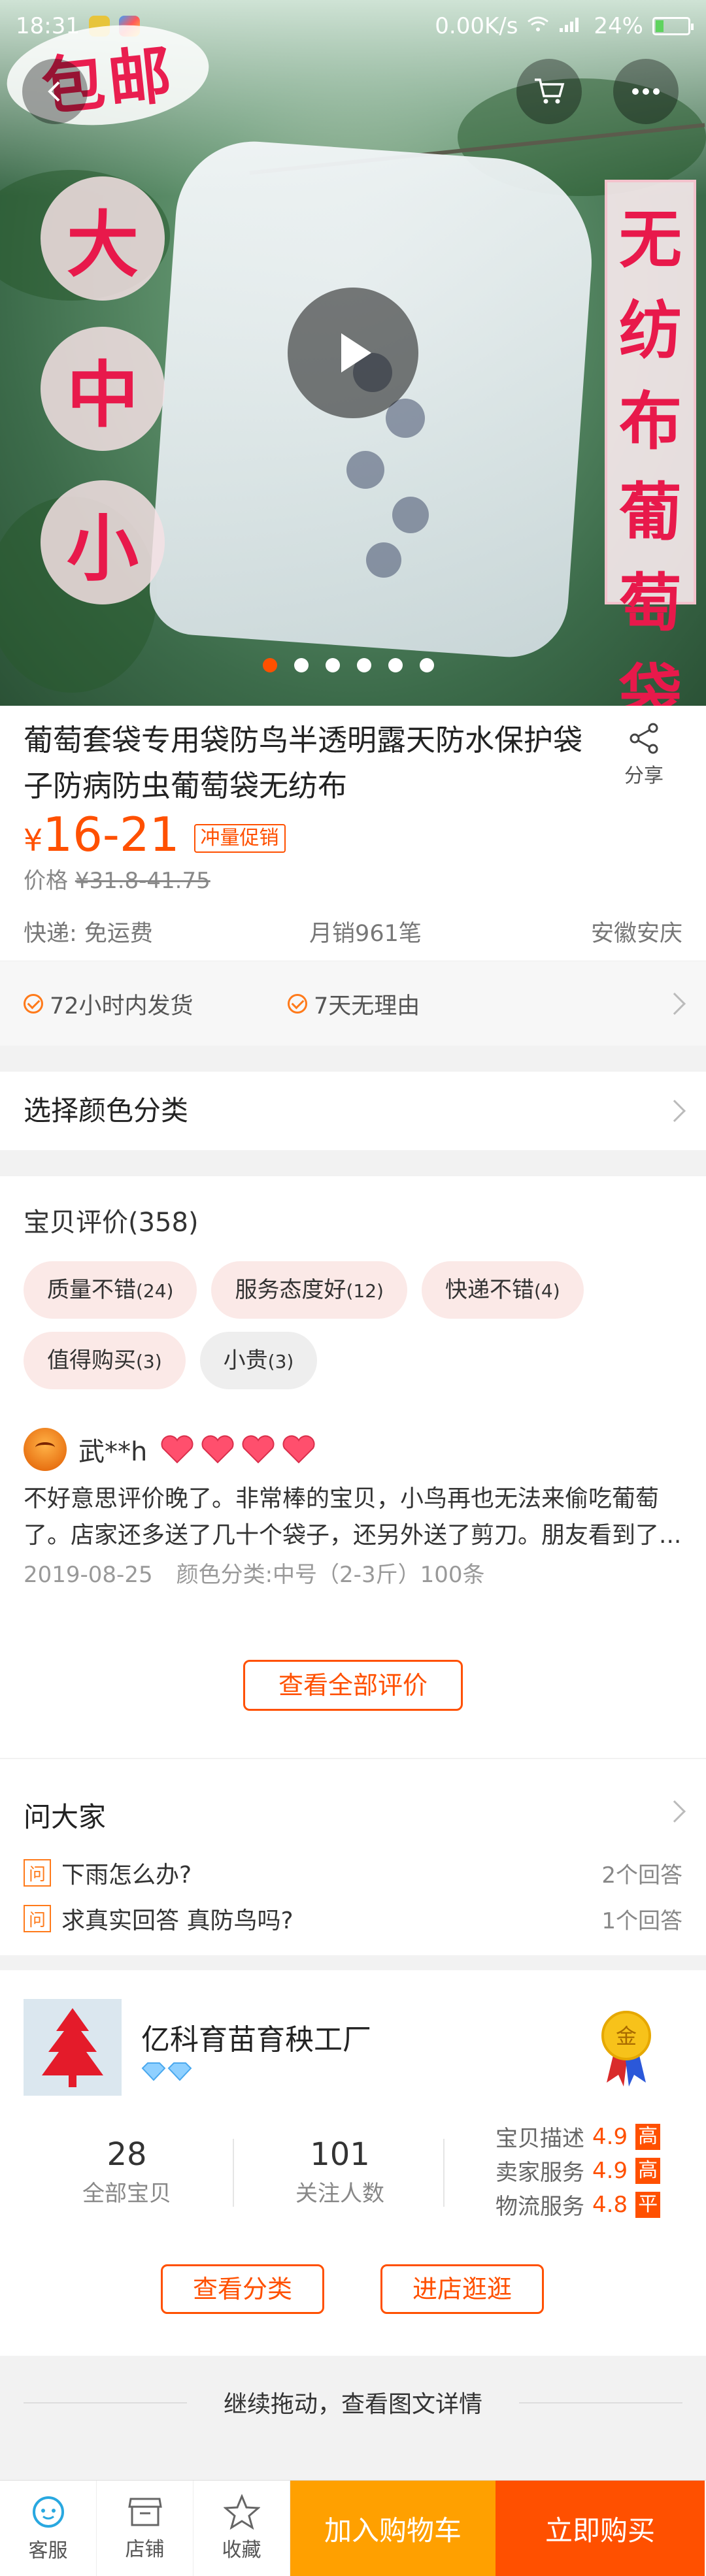 This screenshot has height=2576, width=706. What do you see at coordinates (348, 665) in the screenshot?
I see `carousel-indicator` at bounding box center [348, 665].